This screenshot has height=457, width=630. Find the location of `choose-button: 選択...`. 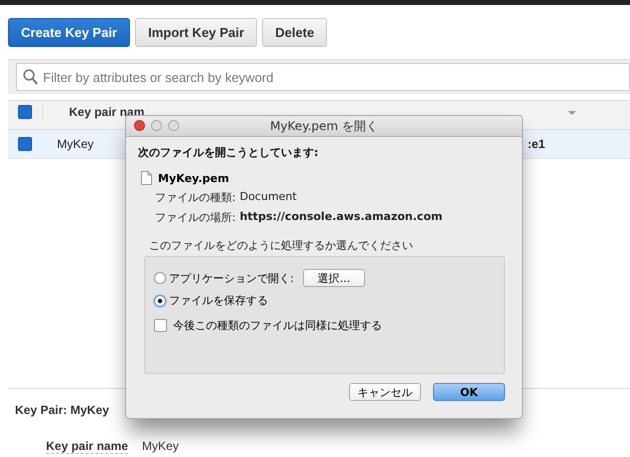

choose-button: 選択... is located at coordinates (334, 278).